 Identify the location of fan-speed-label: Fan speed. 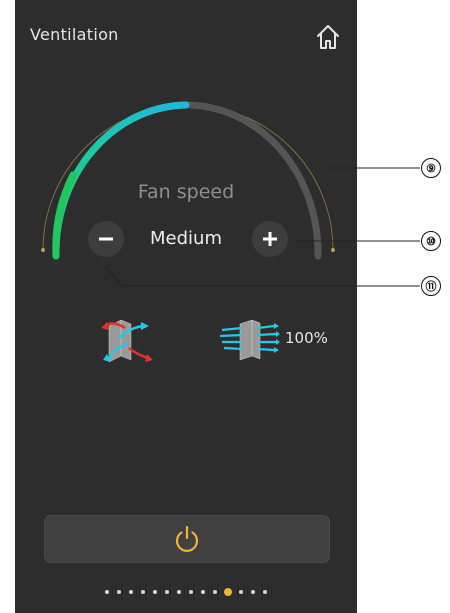
(186, 192).